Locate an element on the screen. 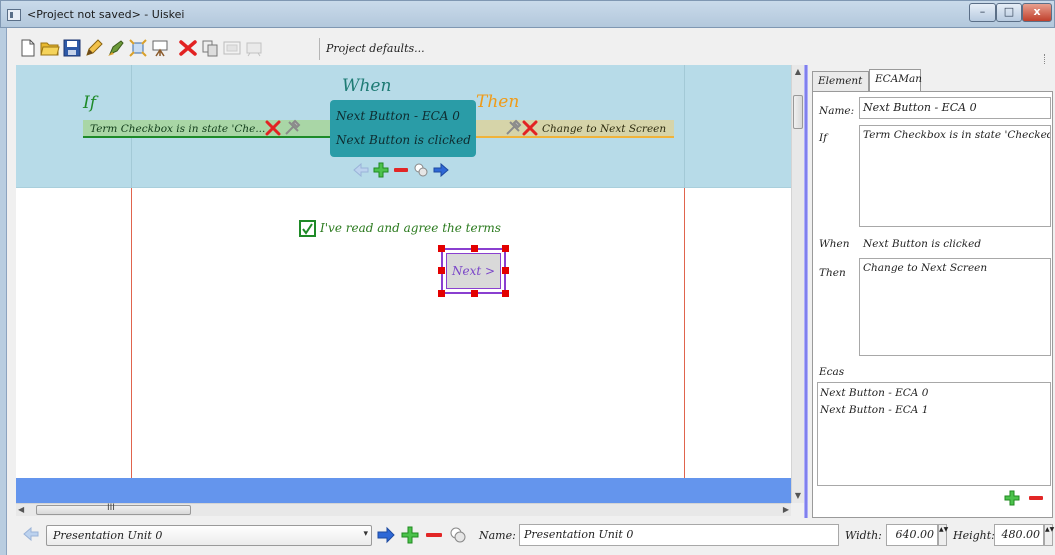  list-item: Next Button - ECA 1 is located at coordinates (934, 410).